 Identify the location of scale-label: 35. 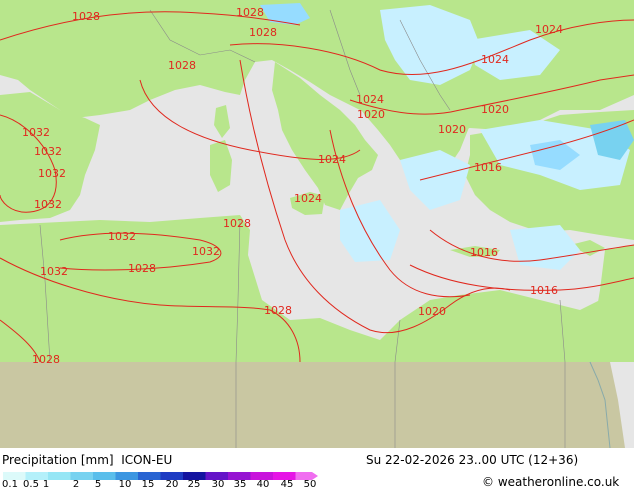
(240, 484).